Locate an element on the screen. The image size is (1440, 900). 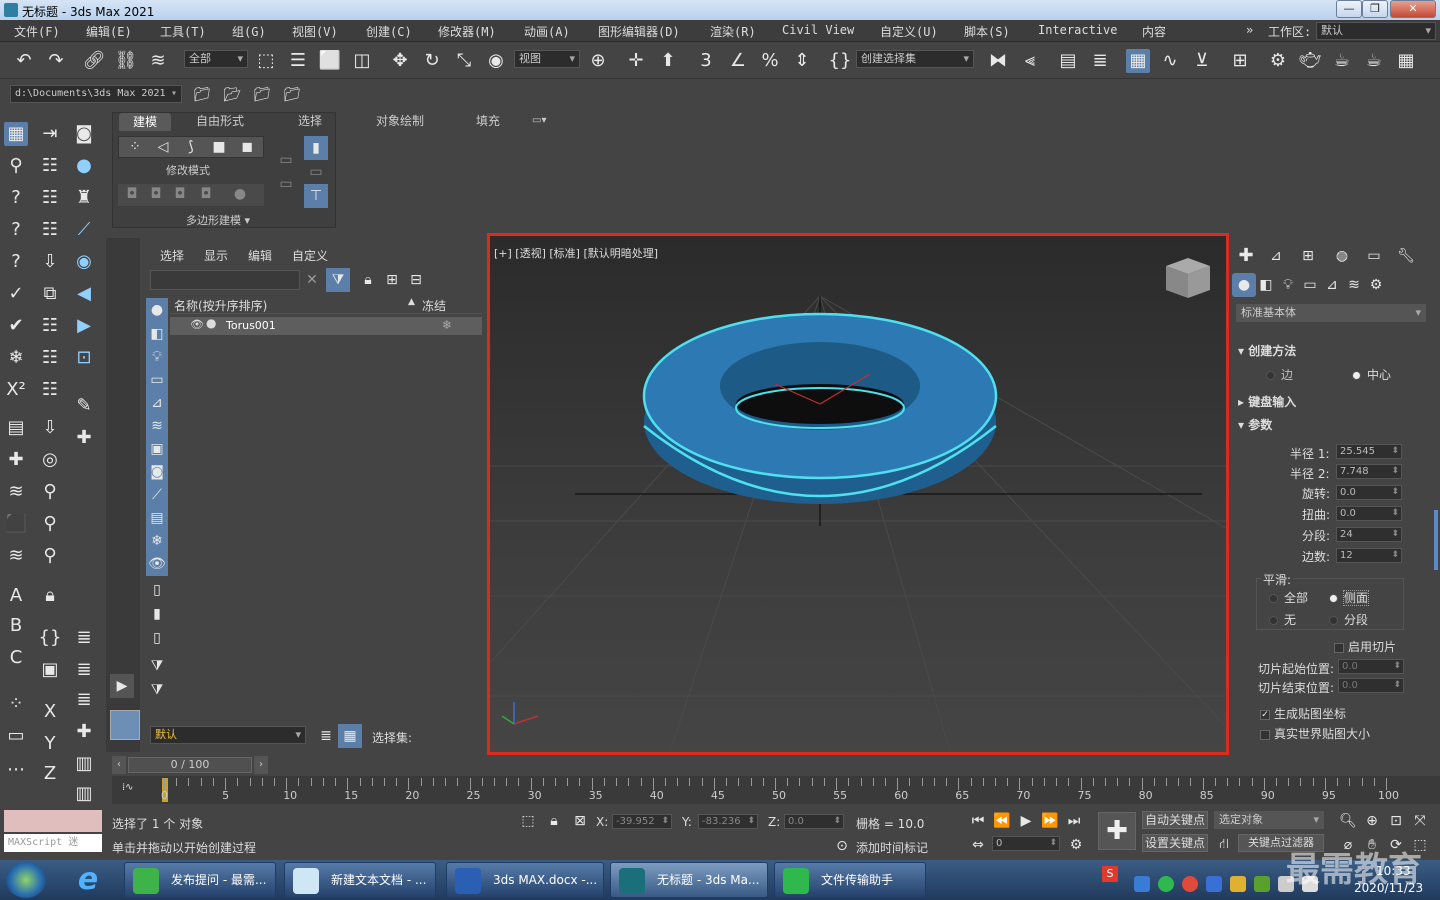
tool-9a-icon: X² is located at coordinates (16, 390).